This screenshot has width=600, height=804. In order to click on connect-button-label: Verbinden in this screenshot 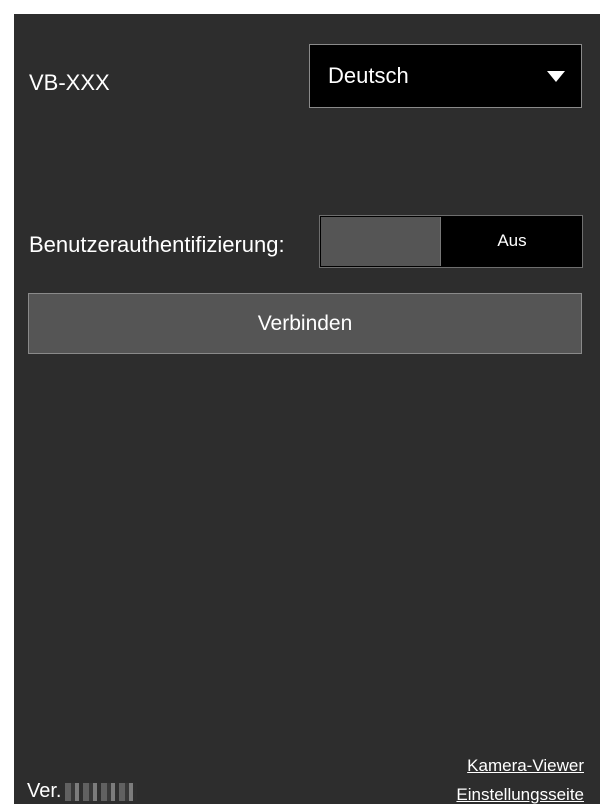, I will do `click(305, 323)`.